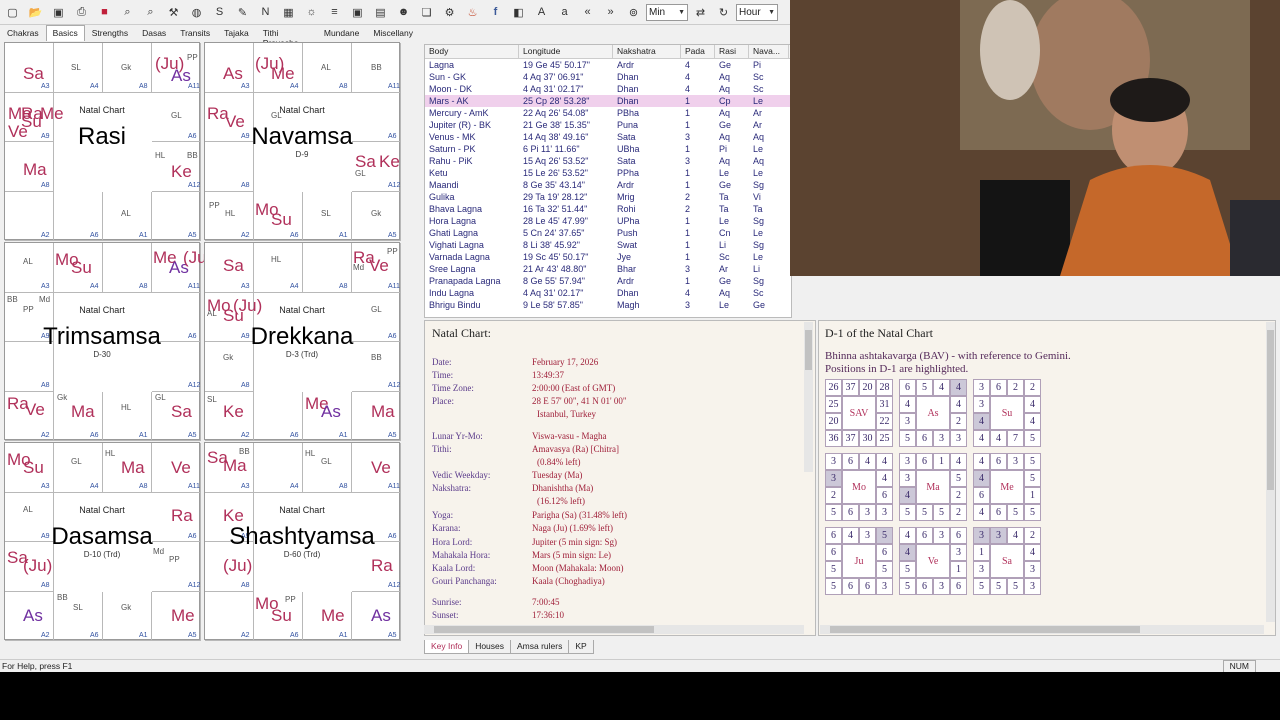 The width and height of the screenshot is (1280, 720). I want to click on table-row: Maandi 8 Ge 35' 43.14" Ardr 1 Ge Sg, so click(608, 185).